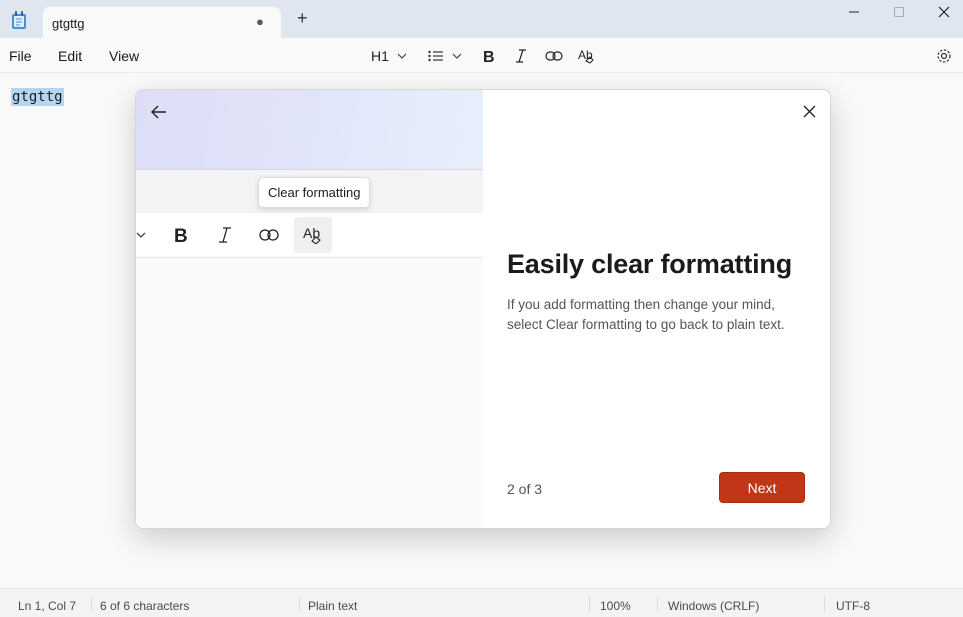 Image resolution: width=963 pixels, height=617 pixels. I want to click on title-bar: gtgttg ● +, so click(481, 19).